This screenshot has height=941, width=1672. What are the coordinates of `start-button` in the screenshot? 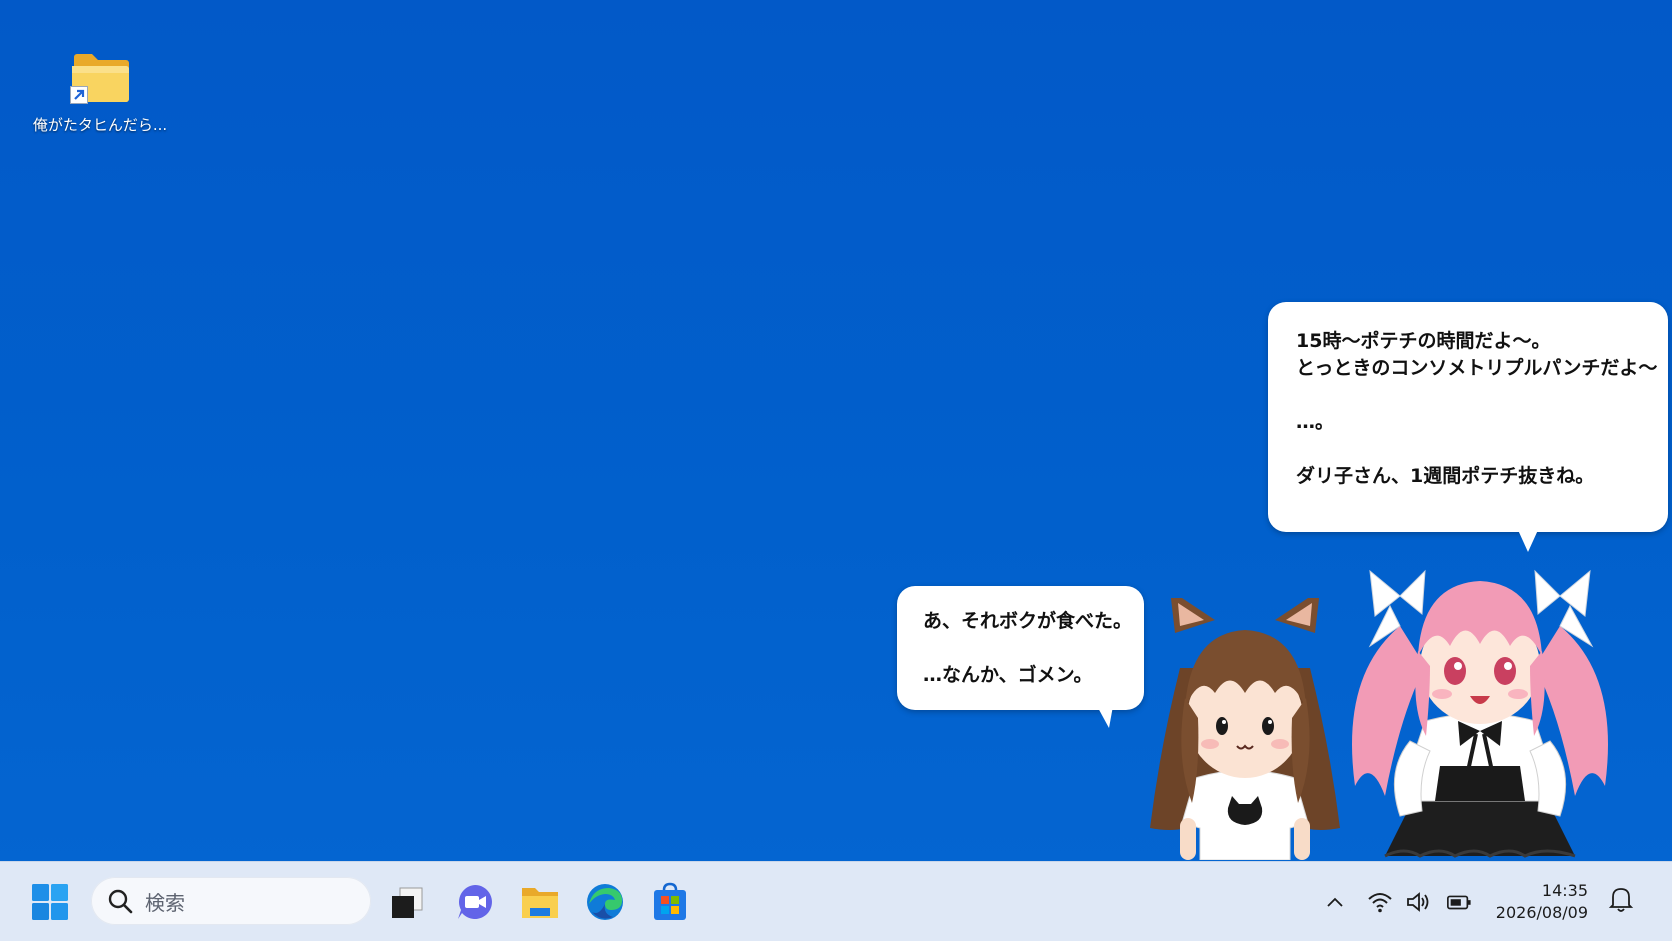 It's located at (50, 902).